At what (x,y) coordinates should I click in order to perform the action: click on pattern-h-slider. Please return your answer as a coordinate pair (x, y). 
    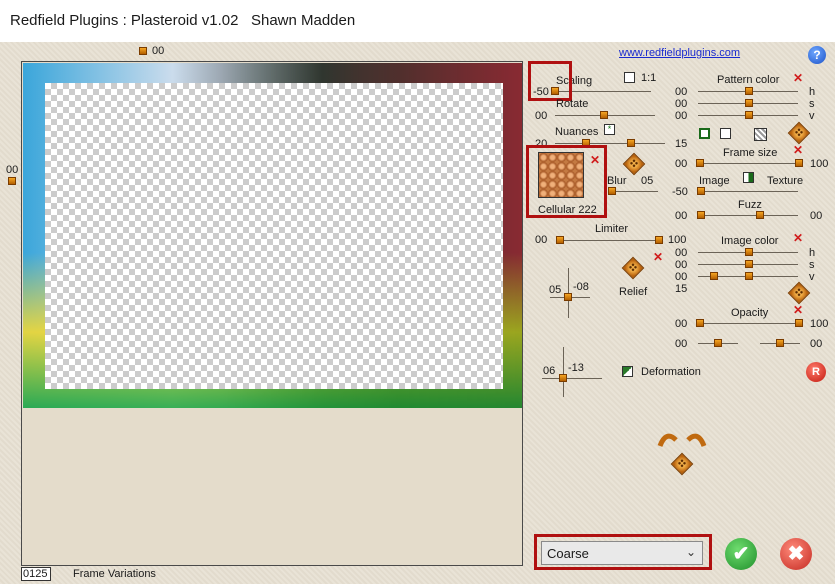
    Looking at the image, I should click on (749, 91).